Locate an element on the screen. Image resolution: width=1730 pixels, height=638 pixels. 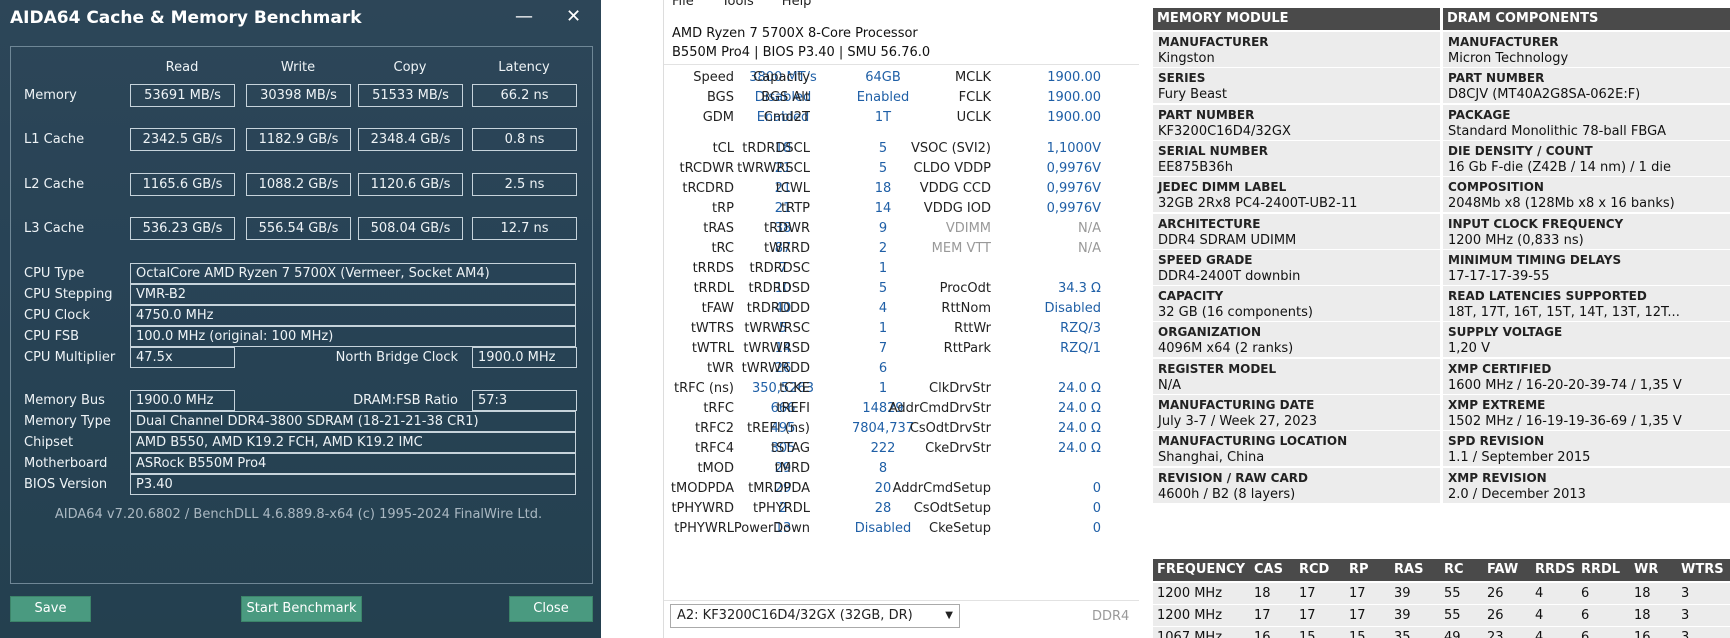
menu-bar: File Tools Help is located at coordinates (902, 4).